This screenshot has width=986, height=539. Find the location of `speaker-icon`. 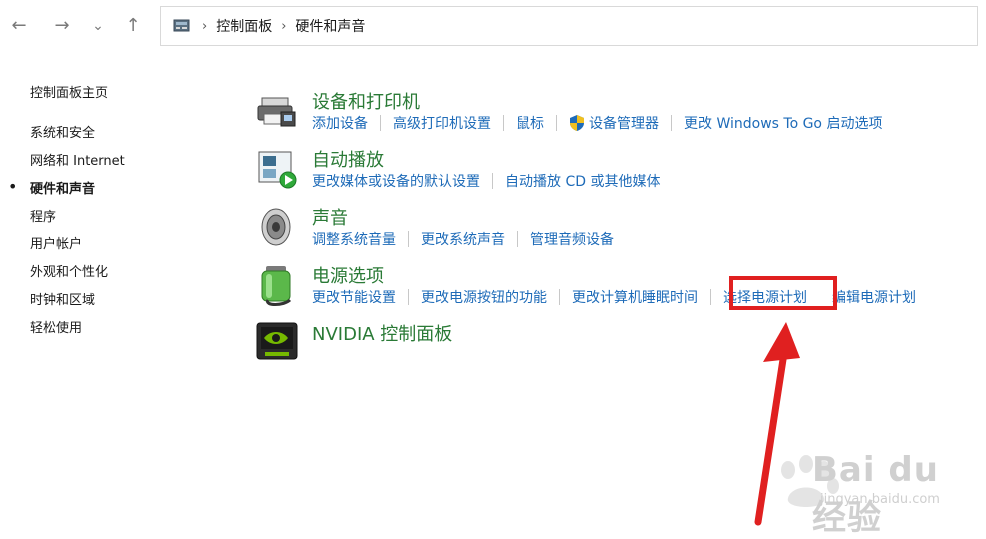

speaker-icon is located at coordinates (276, 227).